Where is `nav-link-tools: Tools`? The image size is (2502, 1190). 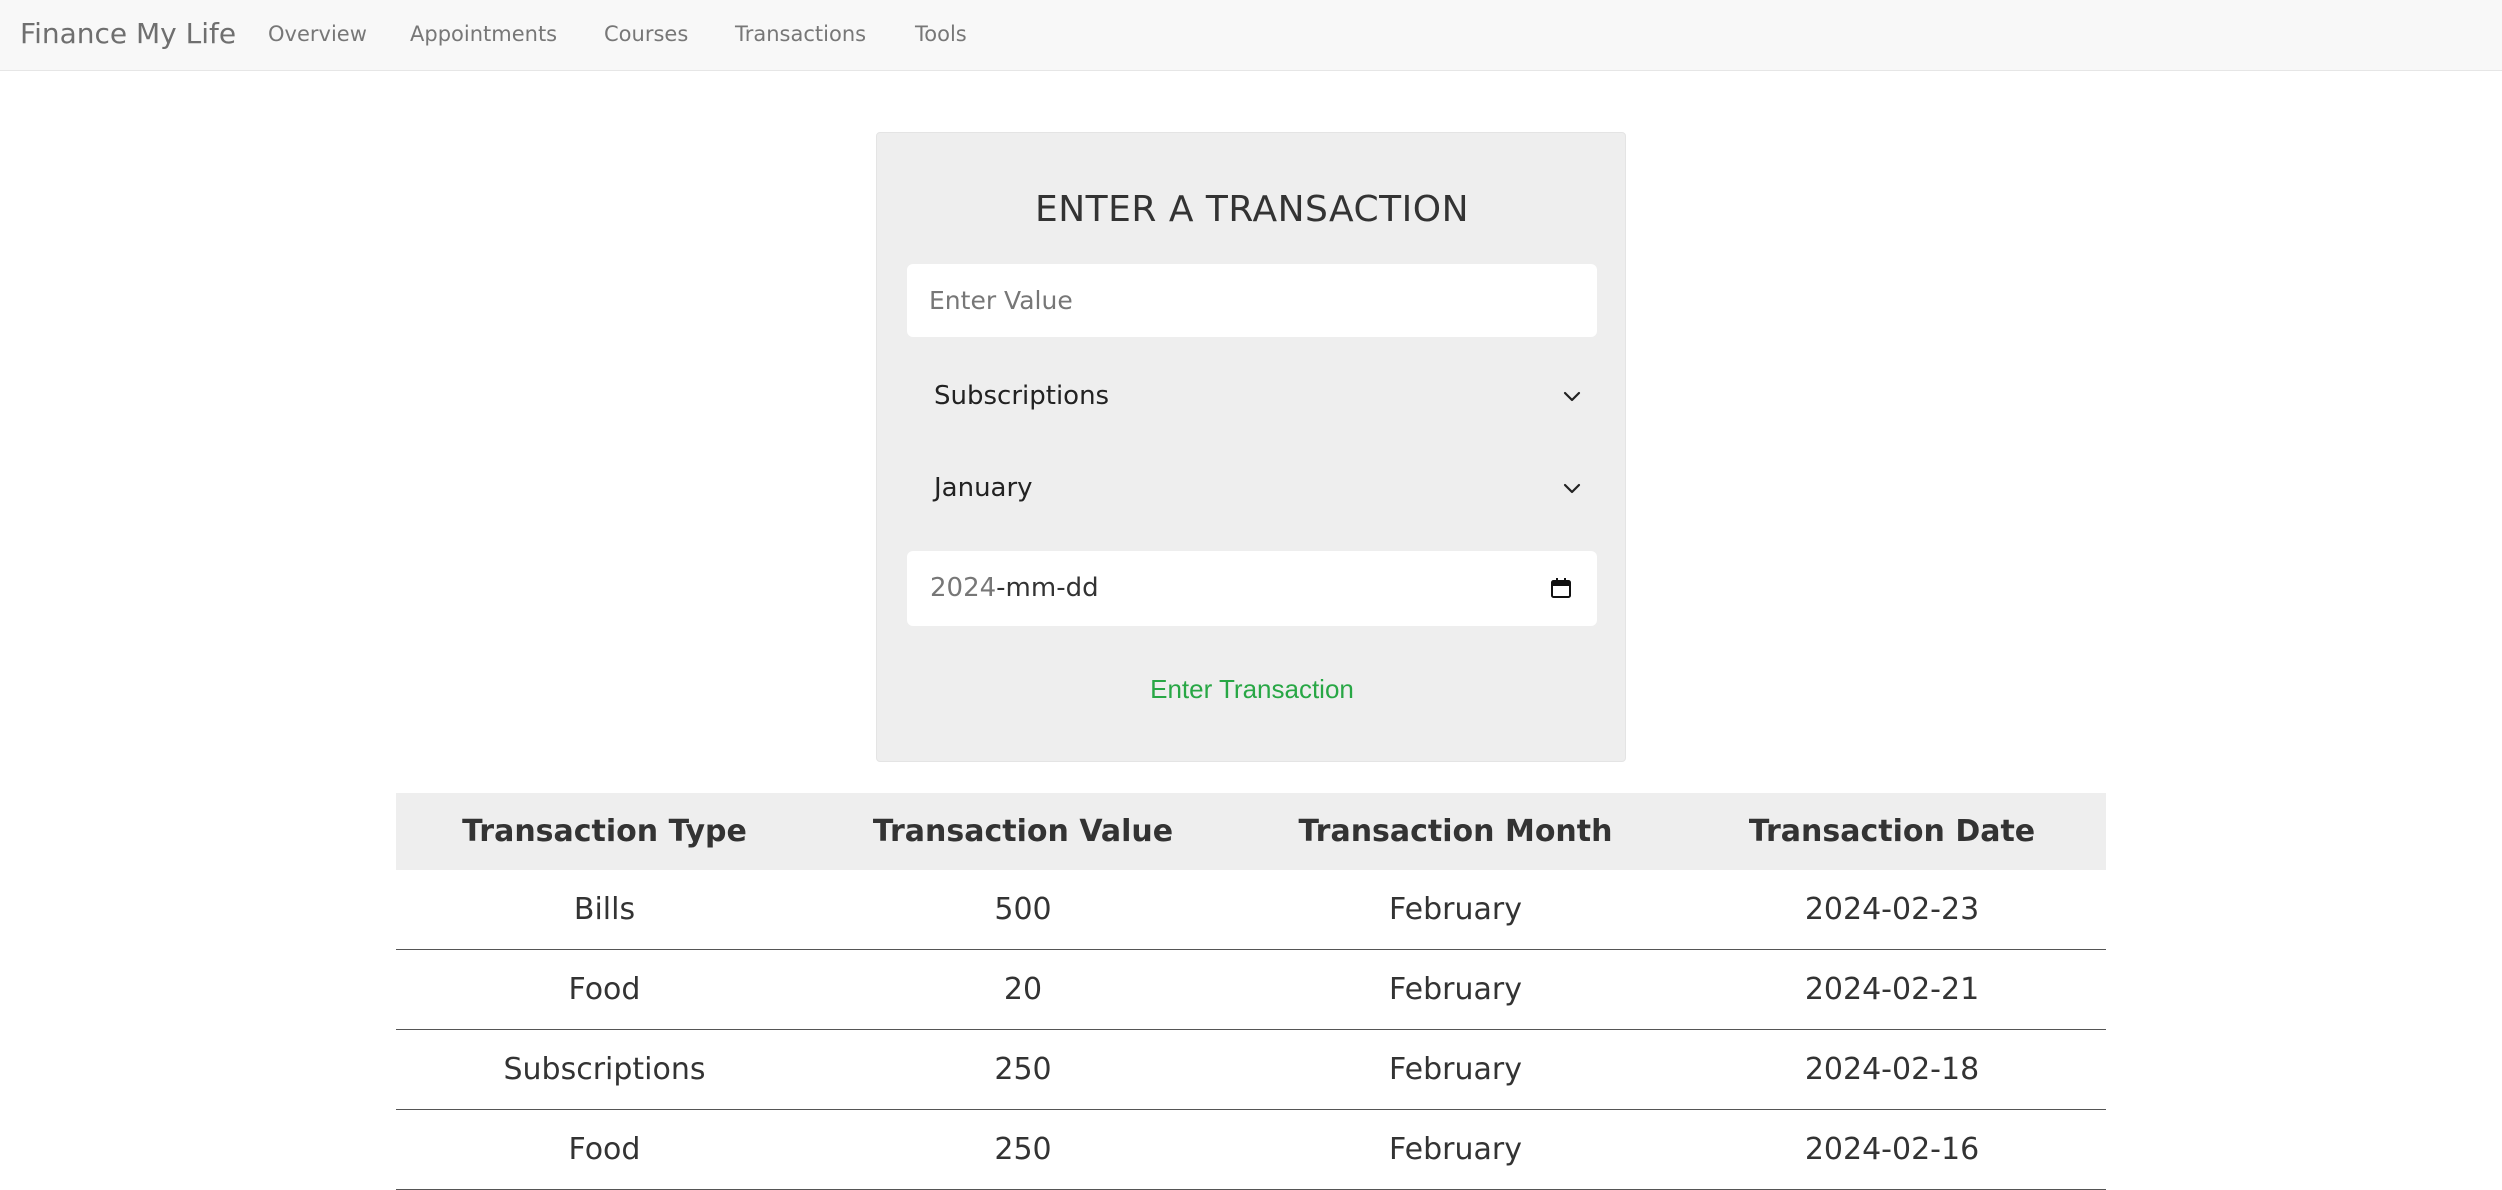 nav-link-tools: Tools is located at coordinates (941, 34).